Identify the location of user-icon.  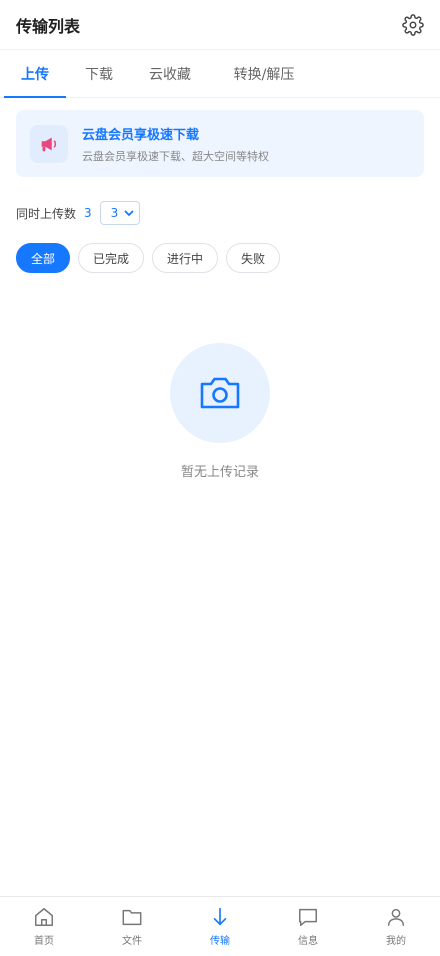
(396, 917).